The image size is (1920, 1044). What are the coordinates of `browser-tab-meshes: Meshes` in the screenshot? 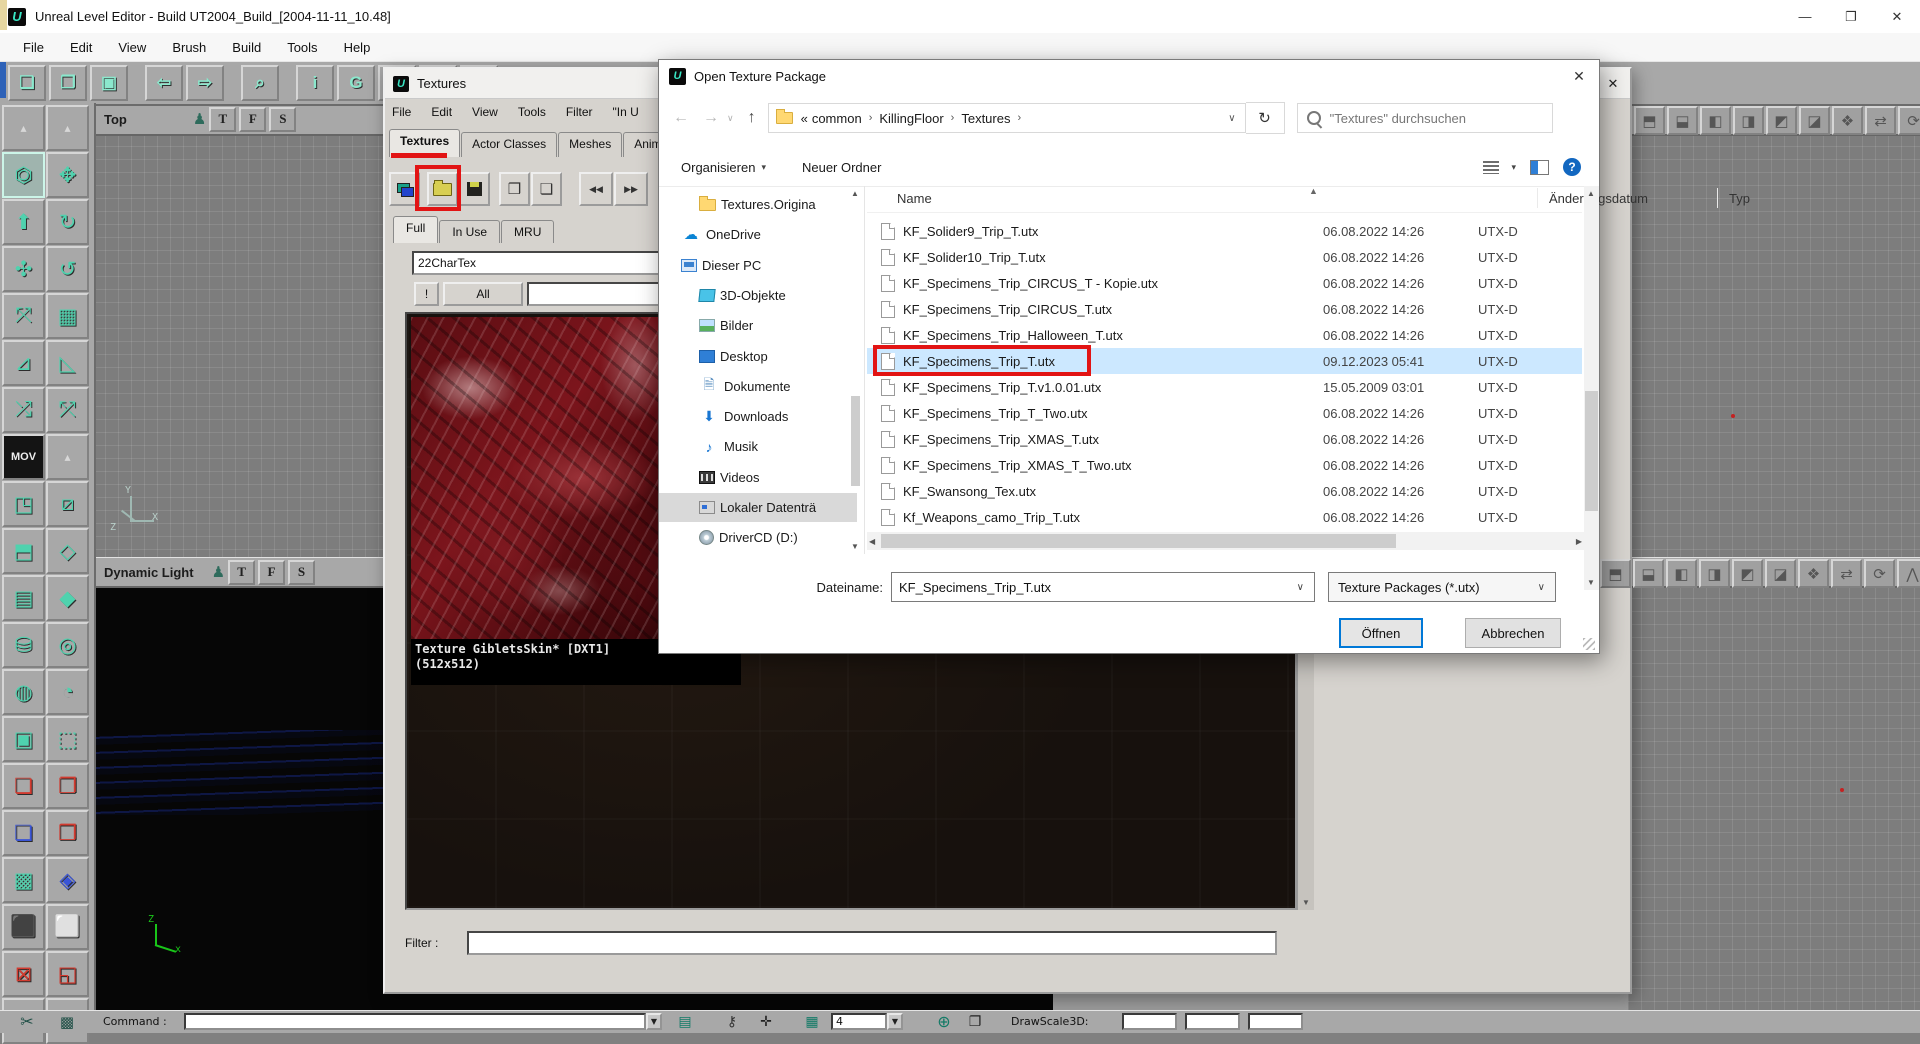 It's located at (590, 144).